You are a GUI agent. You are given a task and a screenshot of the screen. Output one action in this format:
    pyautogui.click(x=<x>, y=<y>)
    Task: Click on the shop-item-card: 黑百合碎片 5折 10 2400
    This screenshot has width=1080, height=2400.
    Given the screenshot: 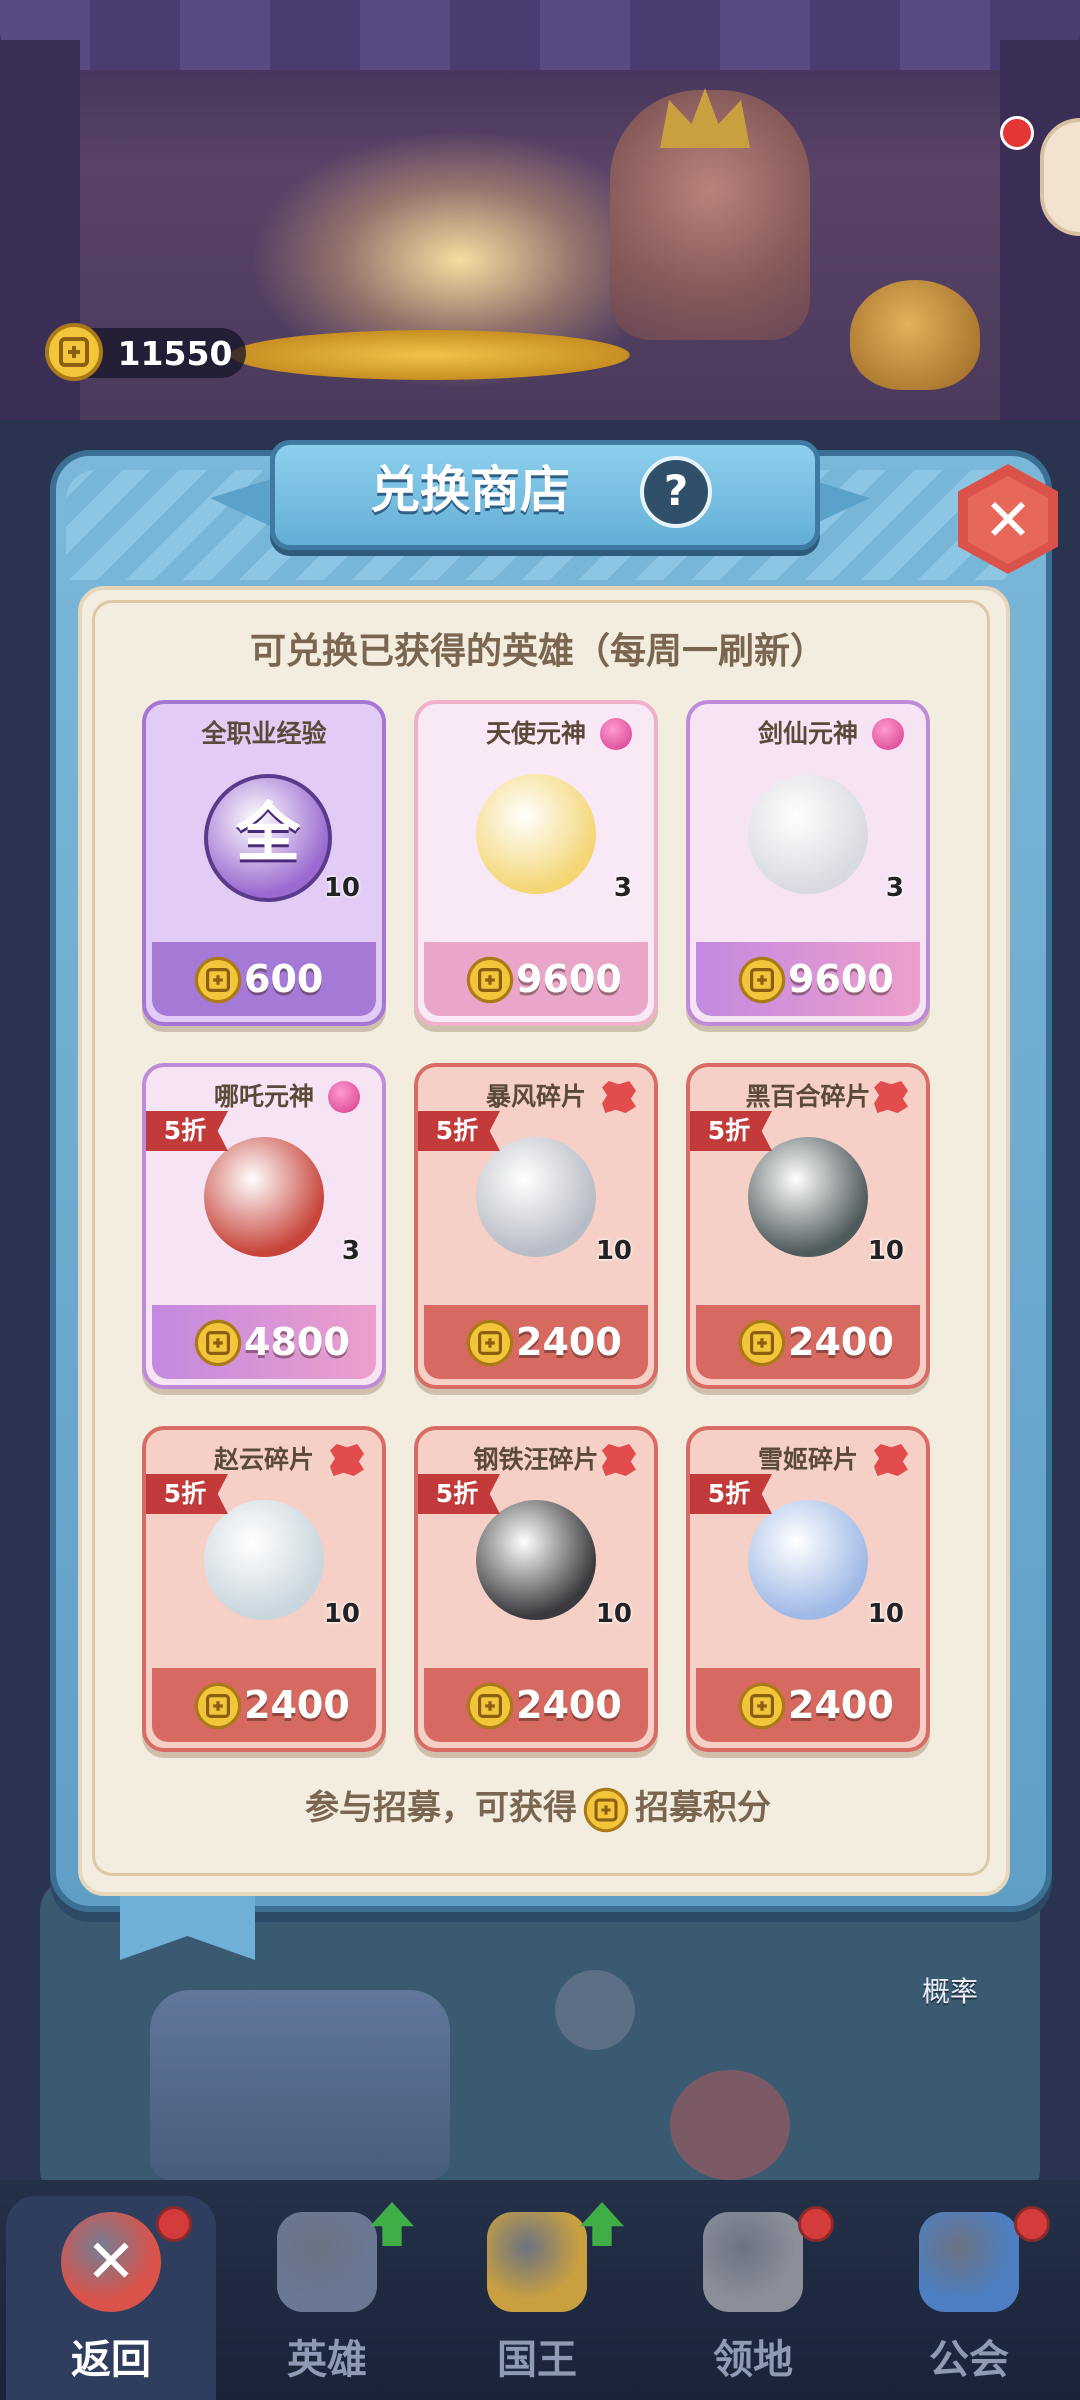 What is the action you would take?
    pyautogui.click(x=808, y=1226)
    